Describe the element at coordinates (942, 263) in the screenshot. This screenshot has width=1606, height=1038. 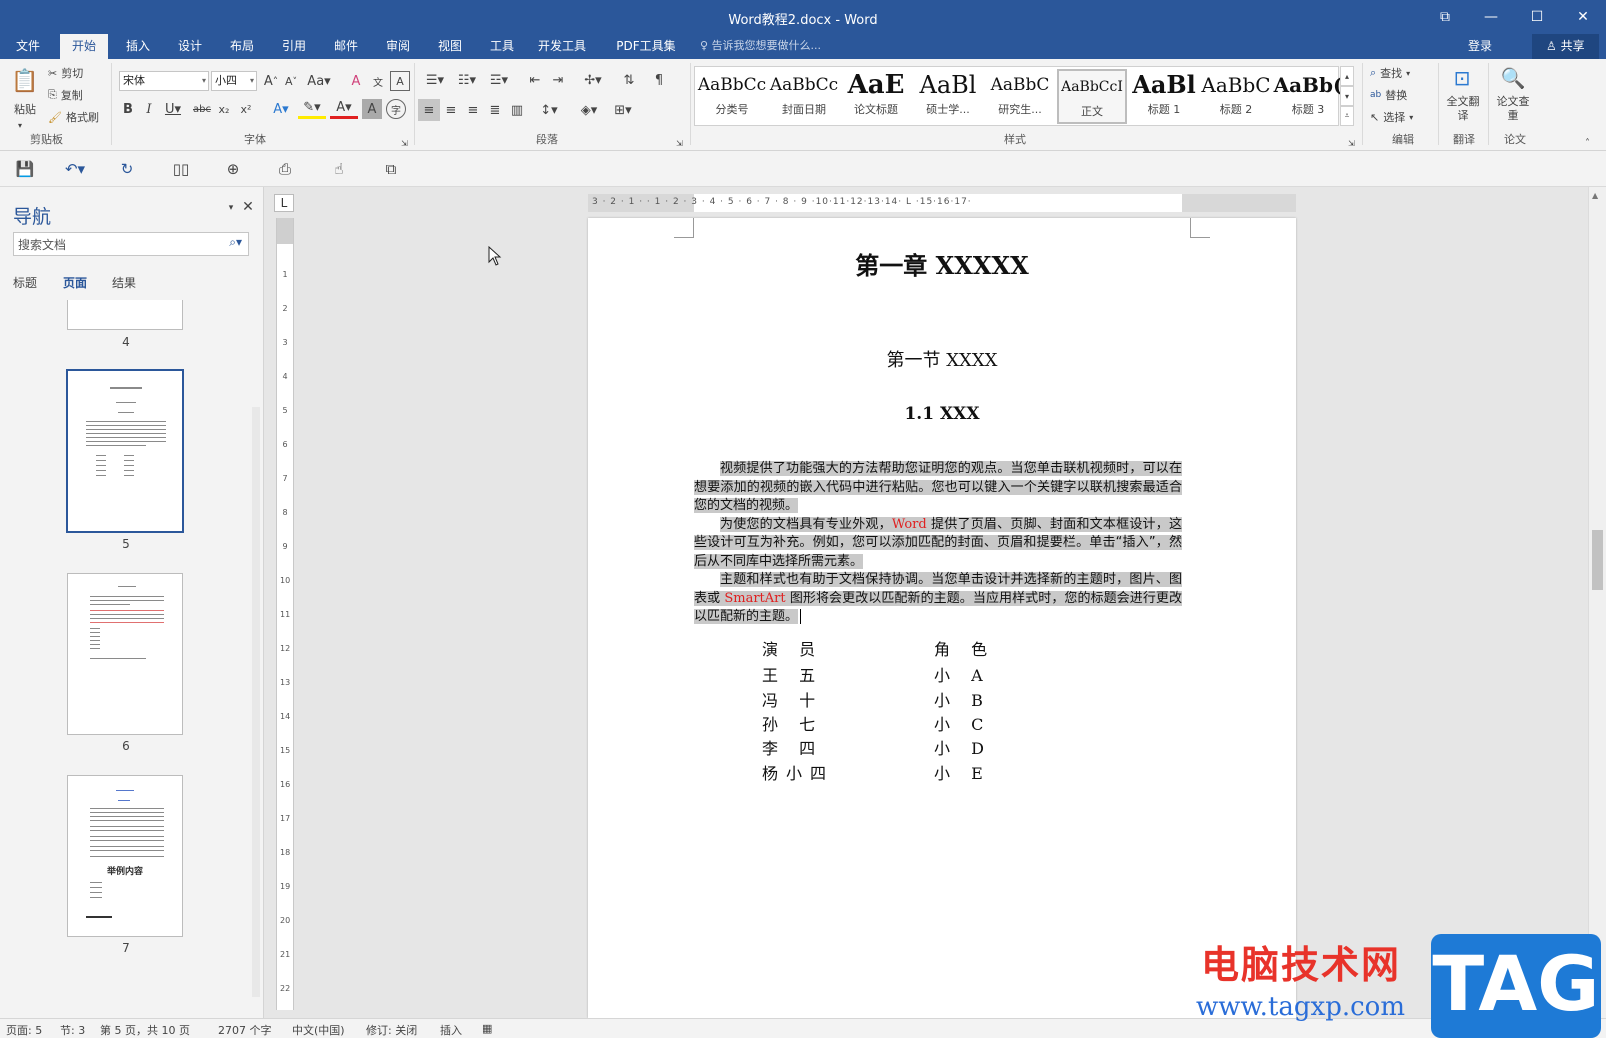
I see `chapter-heading: 第一章 XXXXX` at that location.